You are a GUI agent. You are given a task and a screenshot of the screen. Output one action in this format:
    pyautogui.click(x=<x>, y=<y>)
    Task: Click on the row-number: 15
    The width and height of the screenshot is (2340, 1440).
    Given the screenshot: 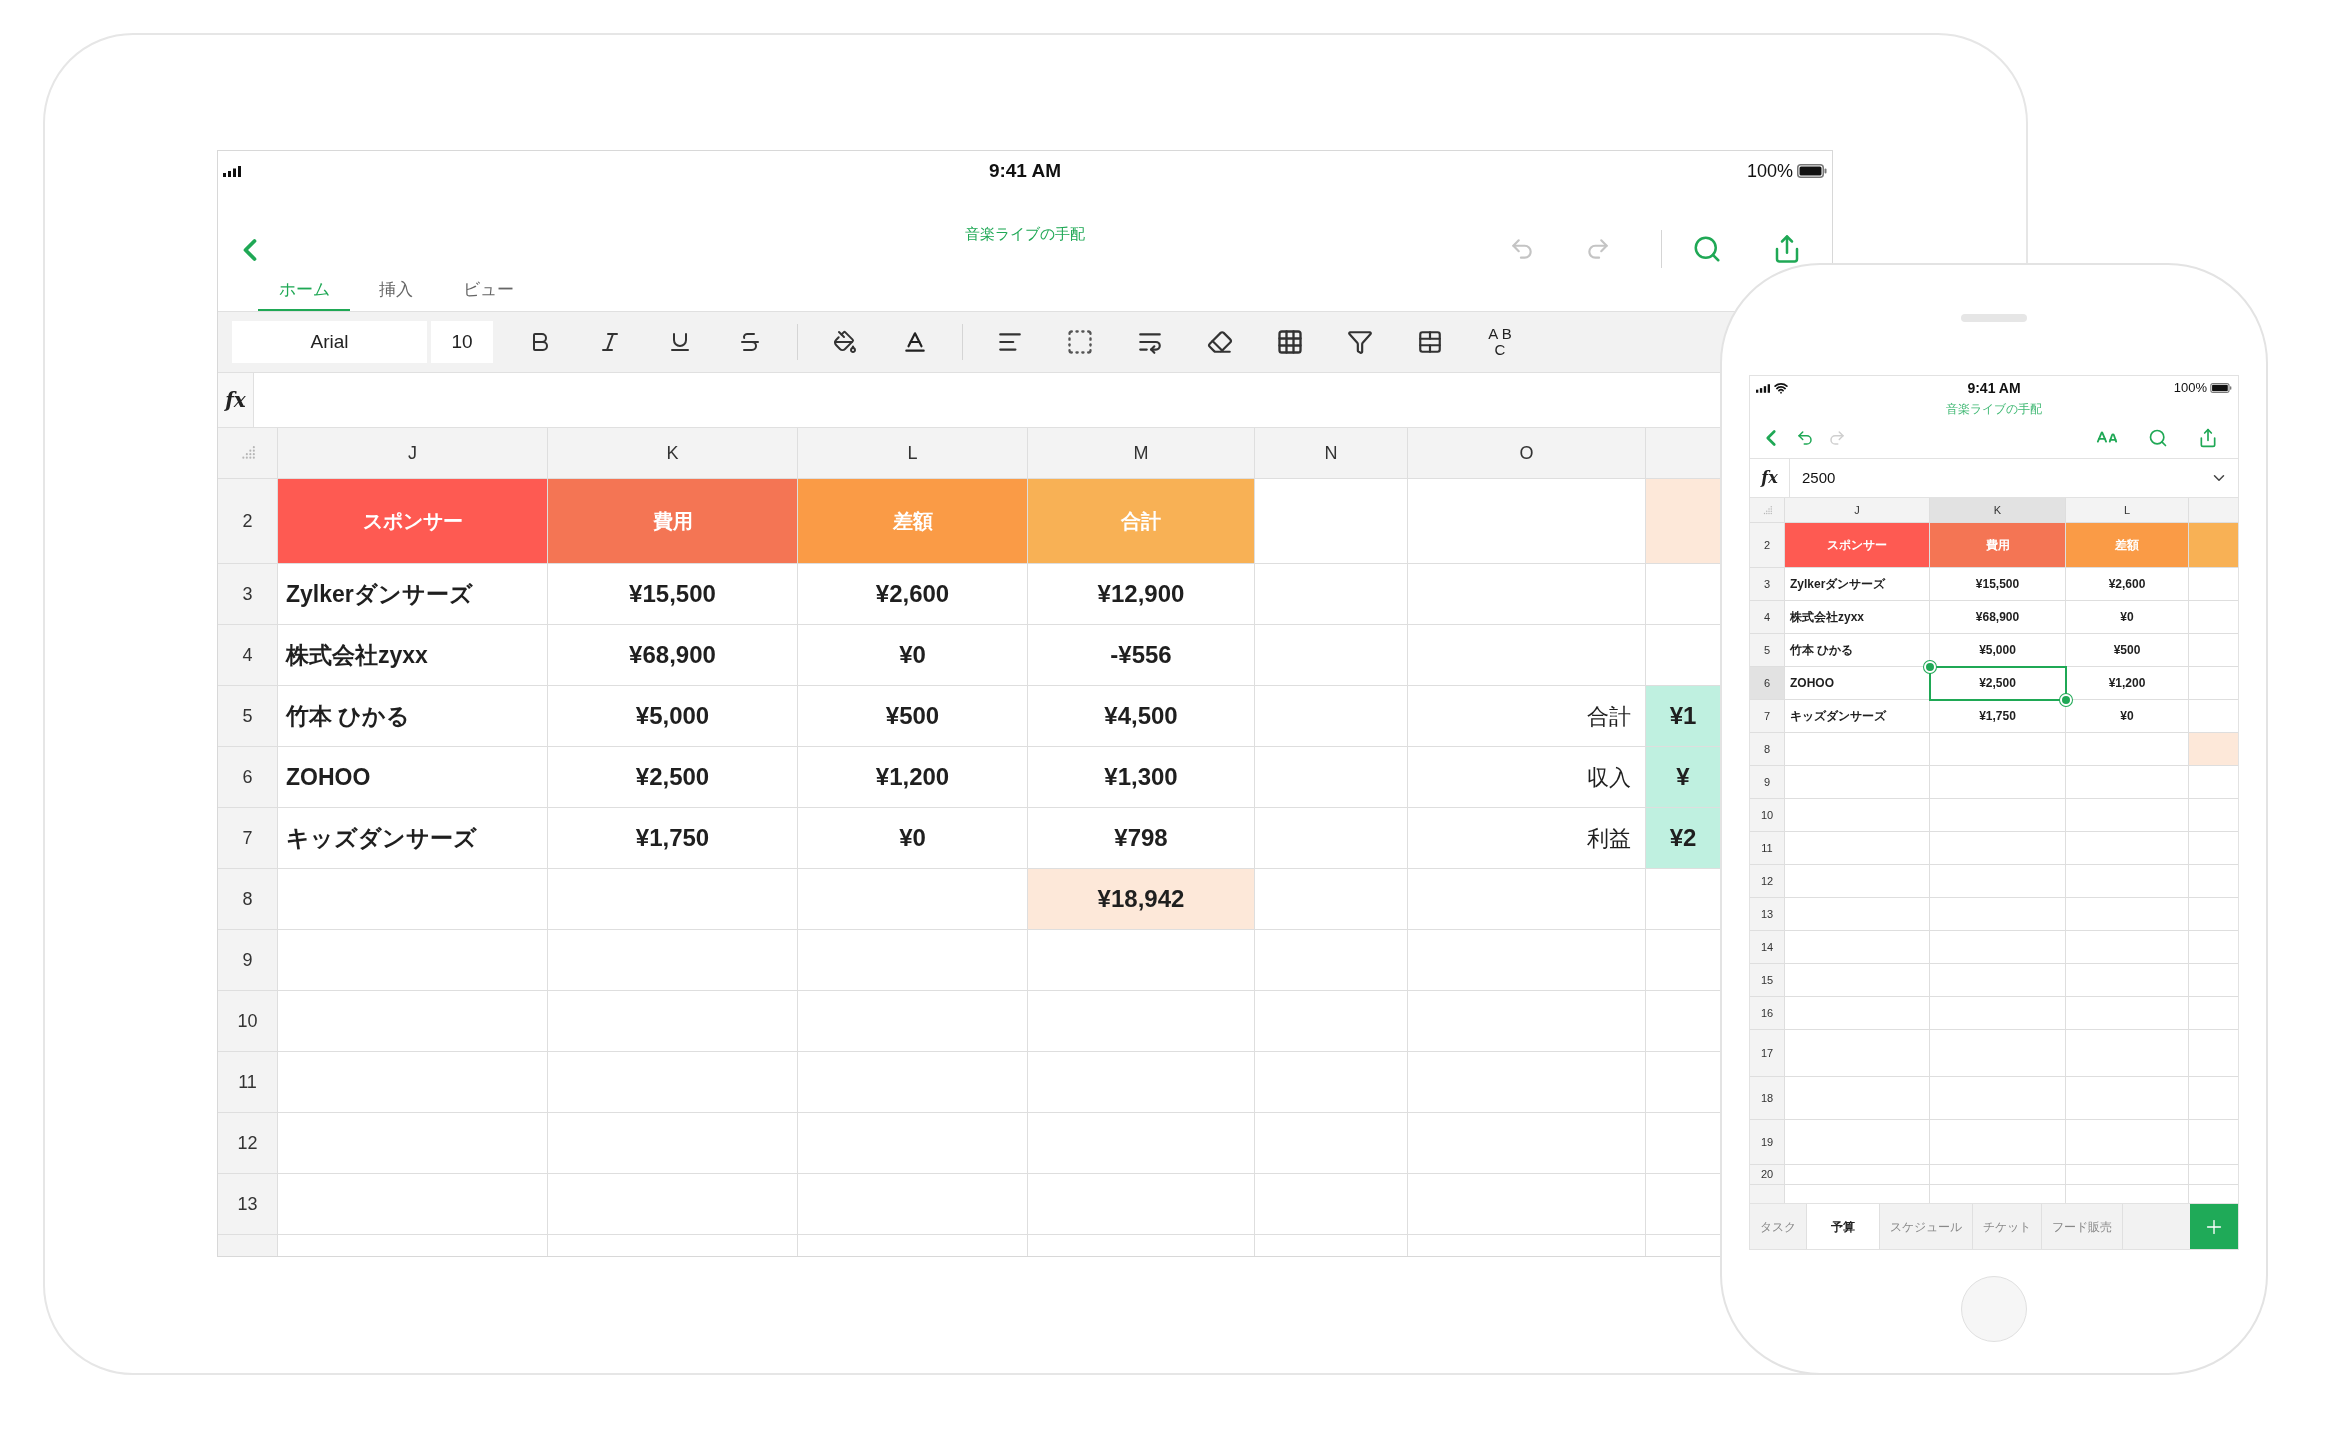 What is the action you would take?
    pyautogui.click(x=1767, y=980)
    